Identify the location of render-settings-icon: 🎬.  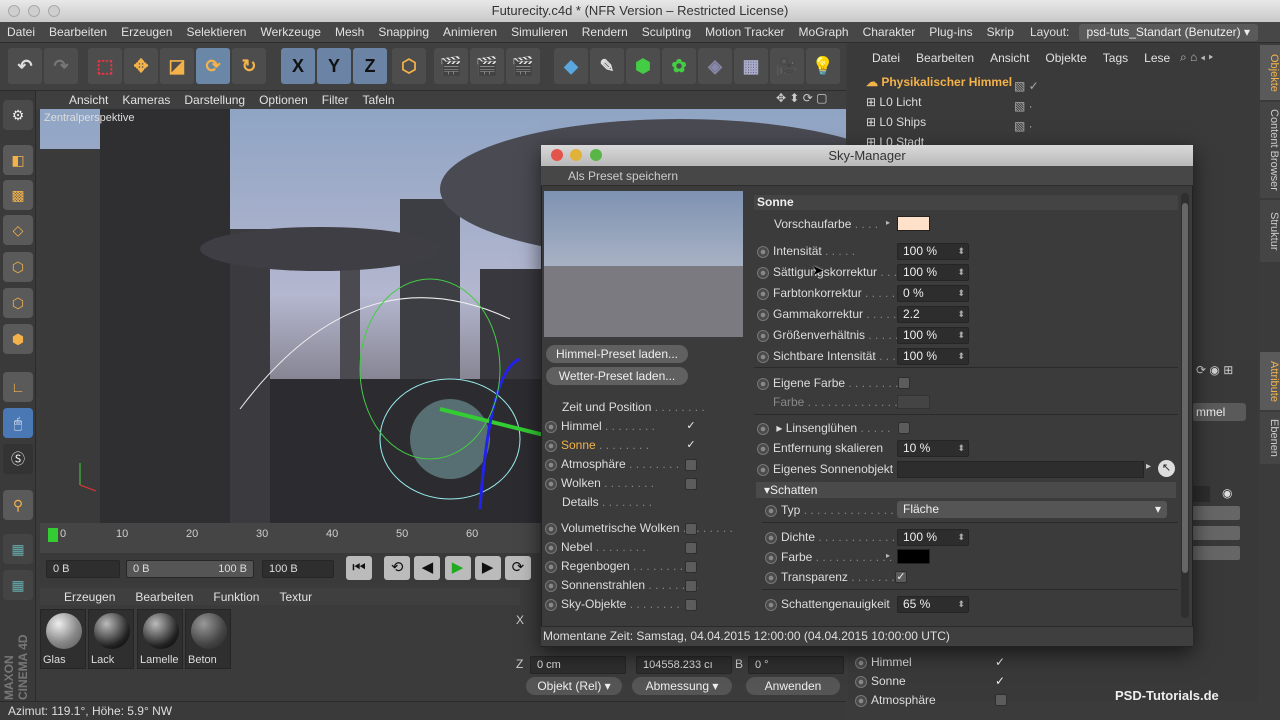
(523, 66).